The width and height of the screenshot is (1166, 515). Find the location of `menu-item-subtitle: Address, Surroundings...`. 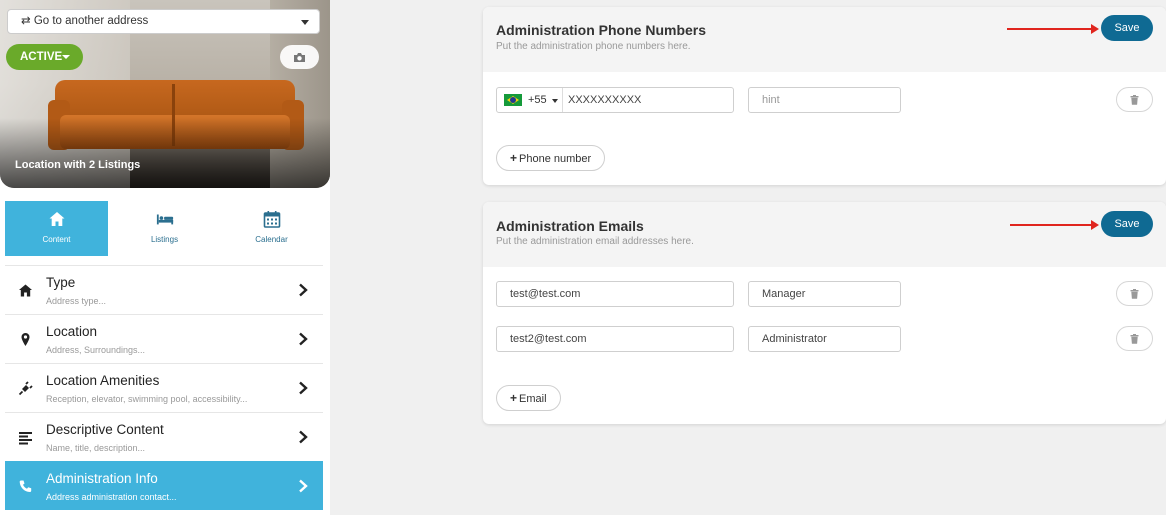

menu-item-subtitle: Address, Surroundings... is located at coordinates (96, 350).